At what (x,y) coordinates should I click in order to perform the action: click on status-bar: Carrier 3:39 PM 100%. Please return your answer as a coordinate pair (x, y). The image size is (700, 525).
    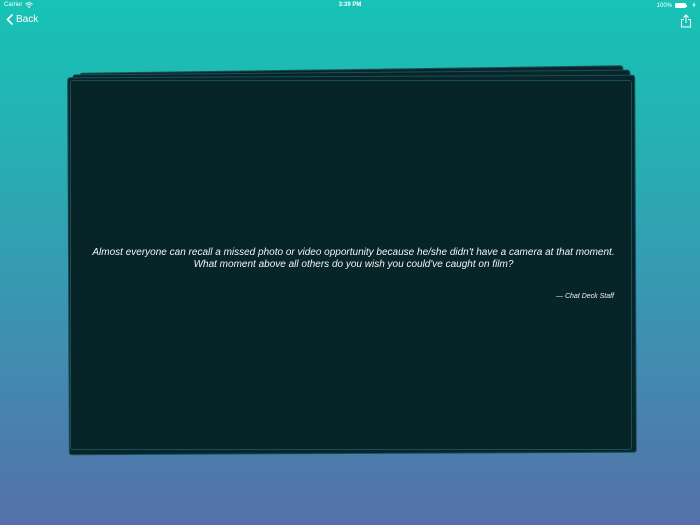
    Looking at the image, I should click on (350, 6).